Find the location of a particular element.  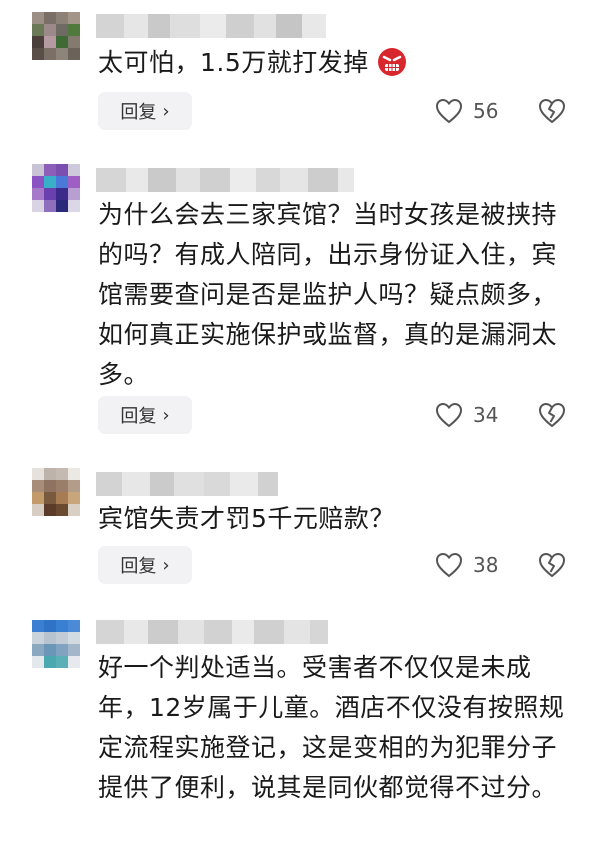

like-button: 38 is located at coordinates (466, 565).